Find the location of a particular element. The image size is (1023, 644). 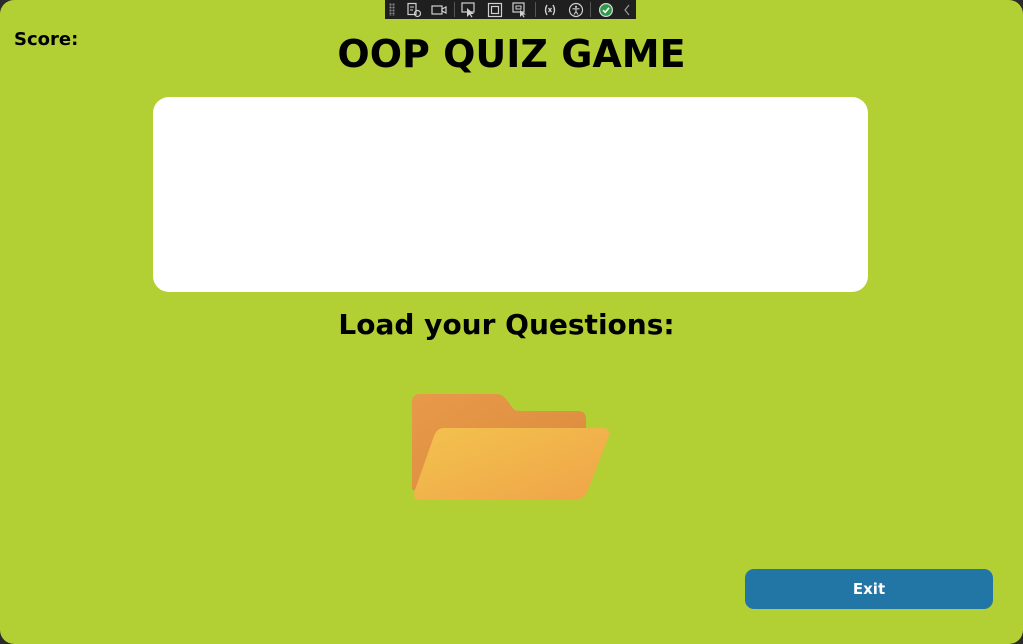

hot-reload-ok-icon is located at coordinates (605, 9).